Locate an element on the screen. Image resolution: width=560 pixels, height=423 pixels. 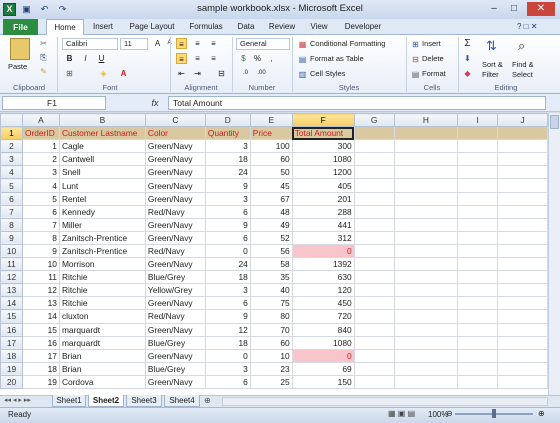
conditional-formatting-icon: ▦ is located at coordinates (302, 44).